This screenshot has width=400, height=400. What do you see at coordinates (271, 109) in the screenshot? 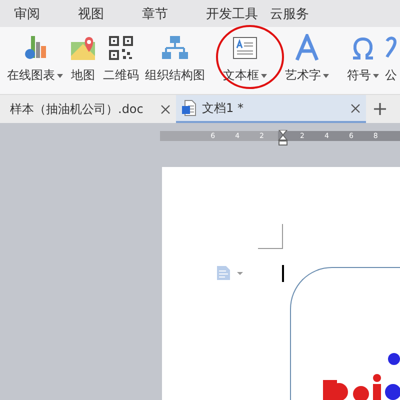
I see `document-tab: 文档1 *` at bounding box center [271, 109].